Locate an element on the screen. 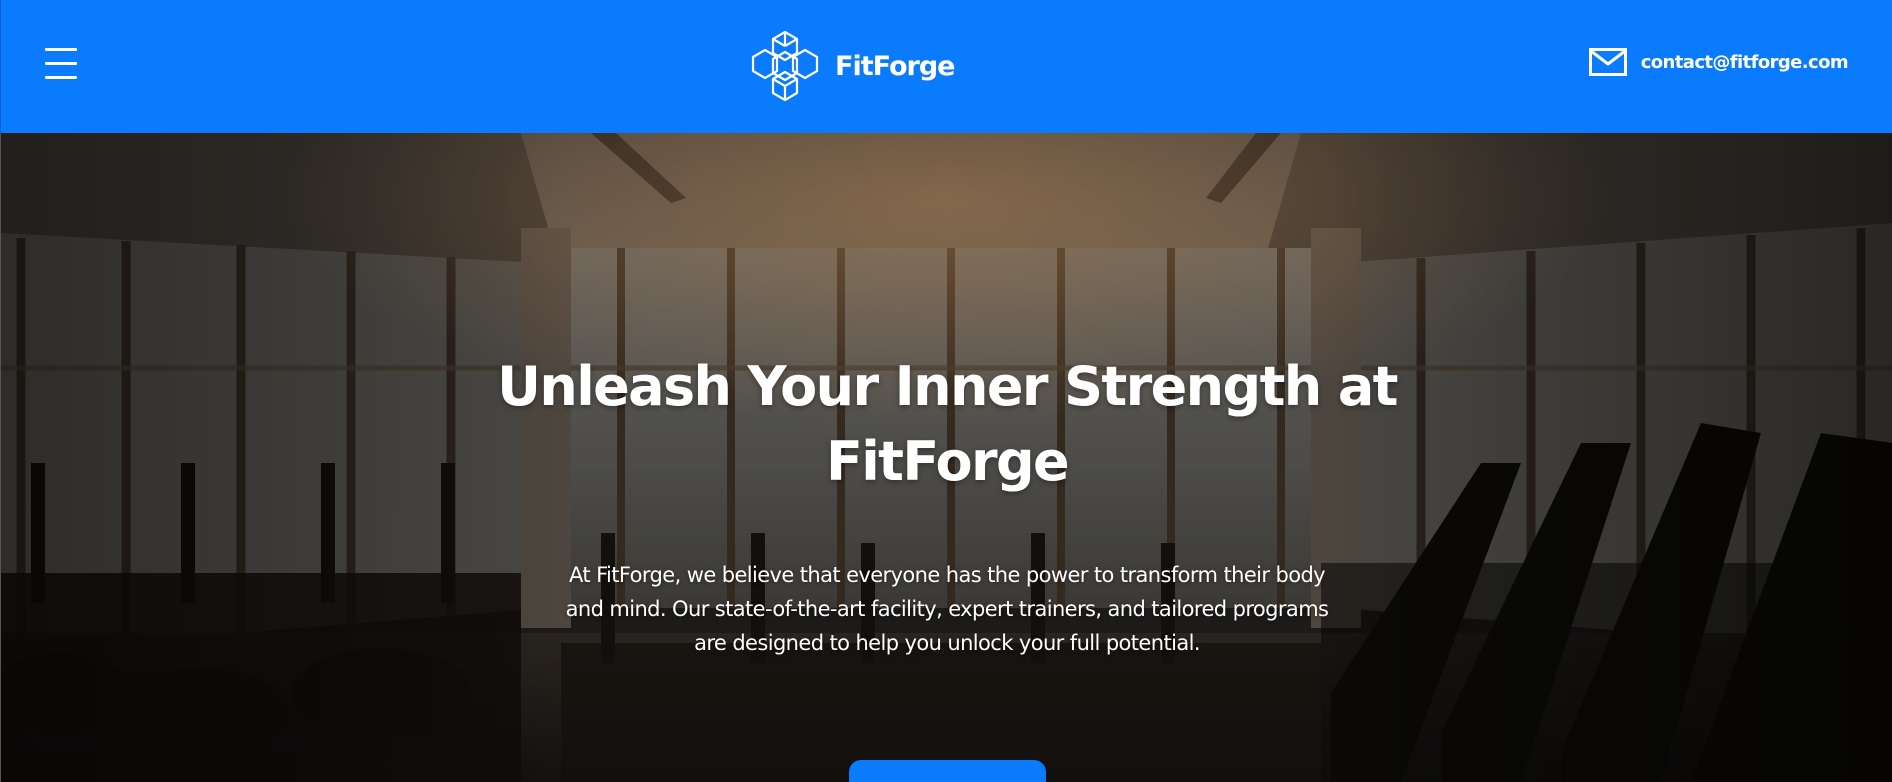 The height and width of the screenshot is (782, 1892). hexagon-cube-logo-icon is located at coordinates (785, 66).